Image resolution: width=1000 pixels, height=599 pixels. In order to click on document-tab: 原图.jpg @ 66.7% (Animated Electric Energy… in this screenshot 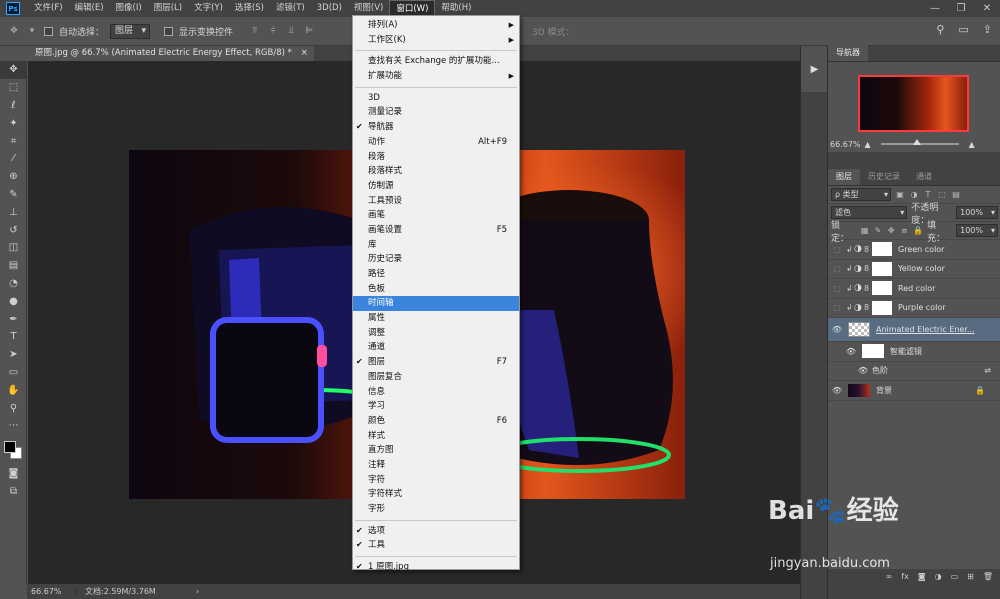, I will do `click(170, 53)`.